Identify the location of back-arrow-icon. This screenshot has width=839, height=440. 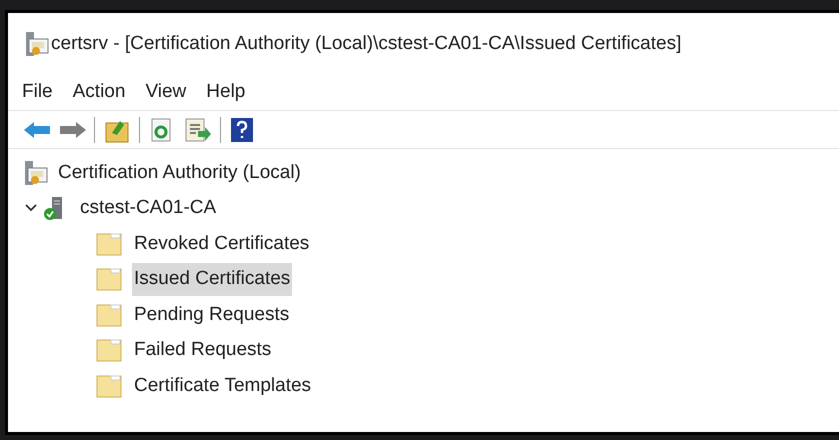
(37, 129).